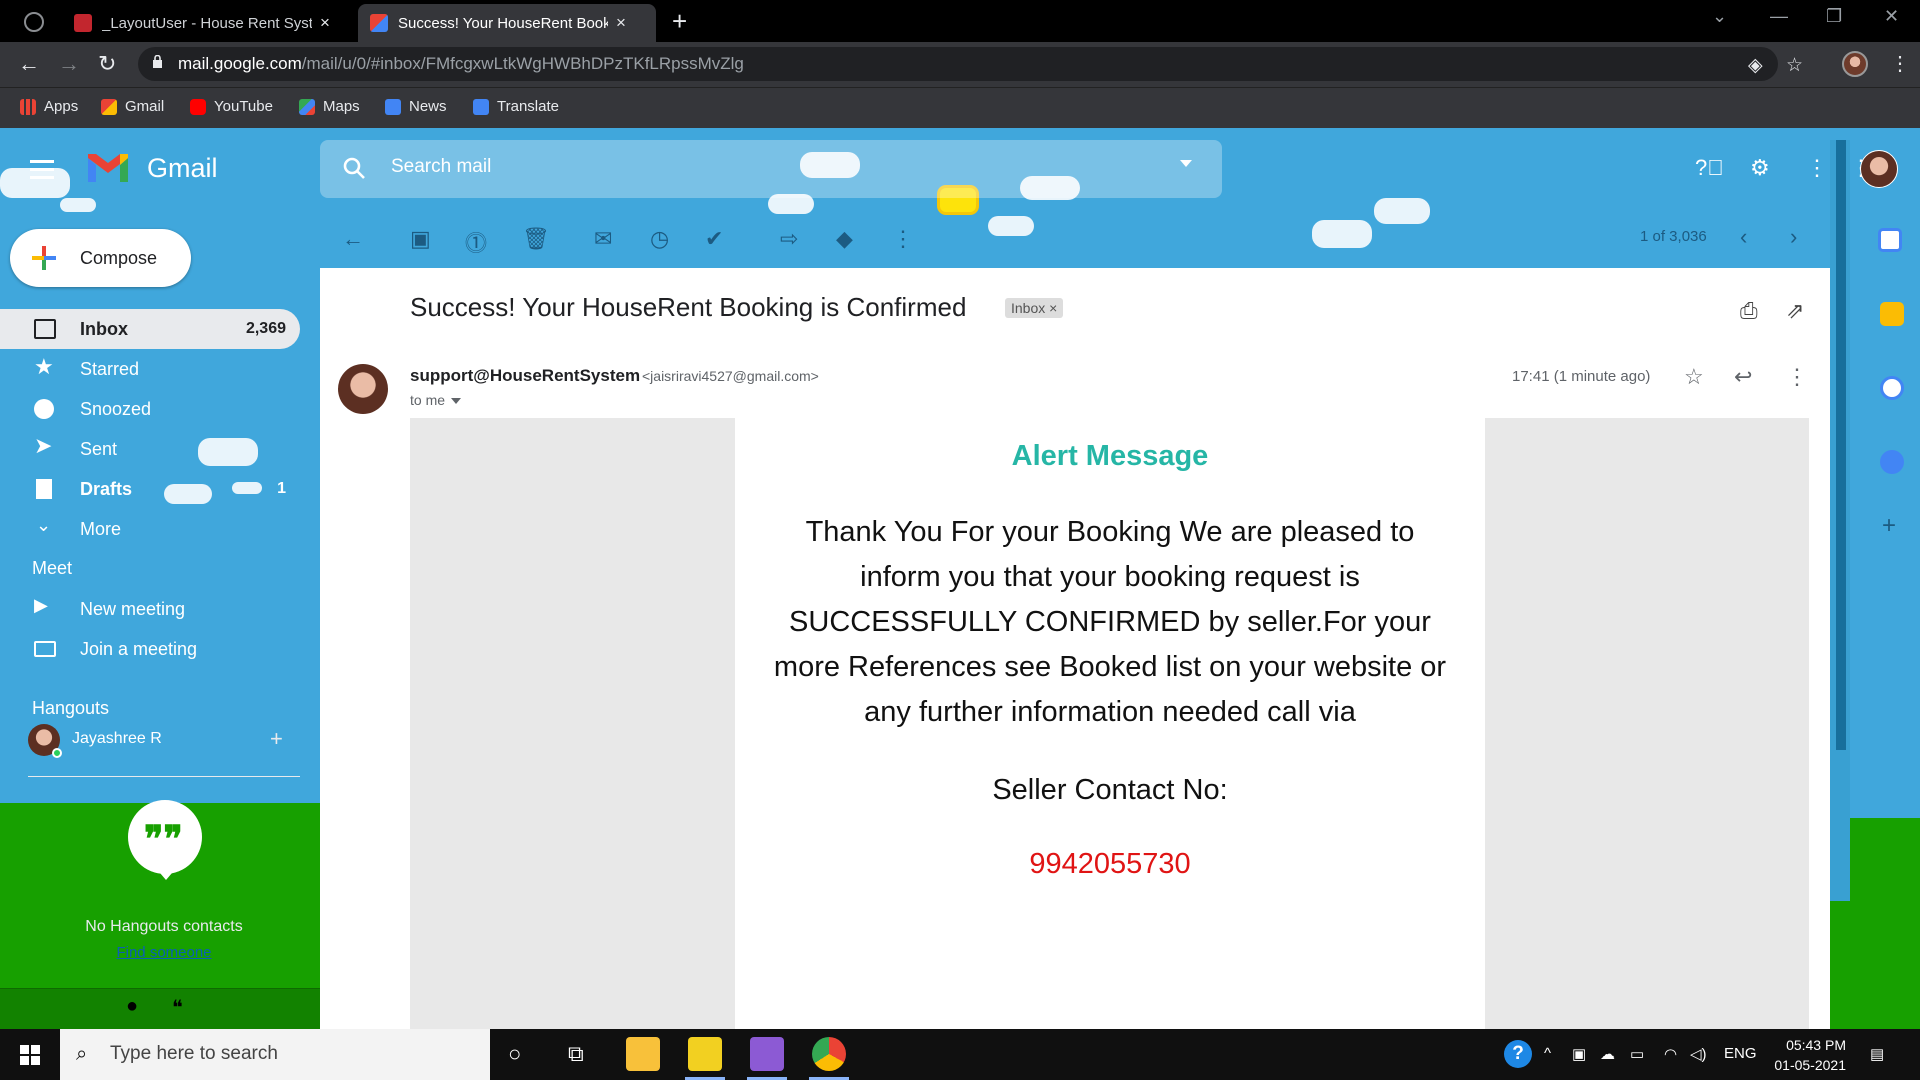 This screenshot has height=1080, width=1920. Describe the element at coordinates (150, 329) in the screenshot. I see `sidebar-item-inbox: Inbox 2,369` at that location.